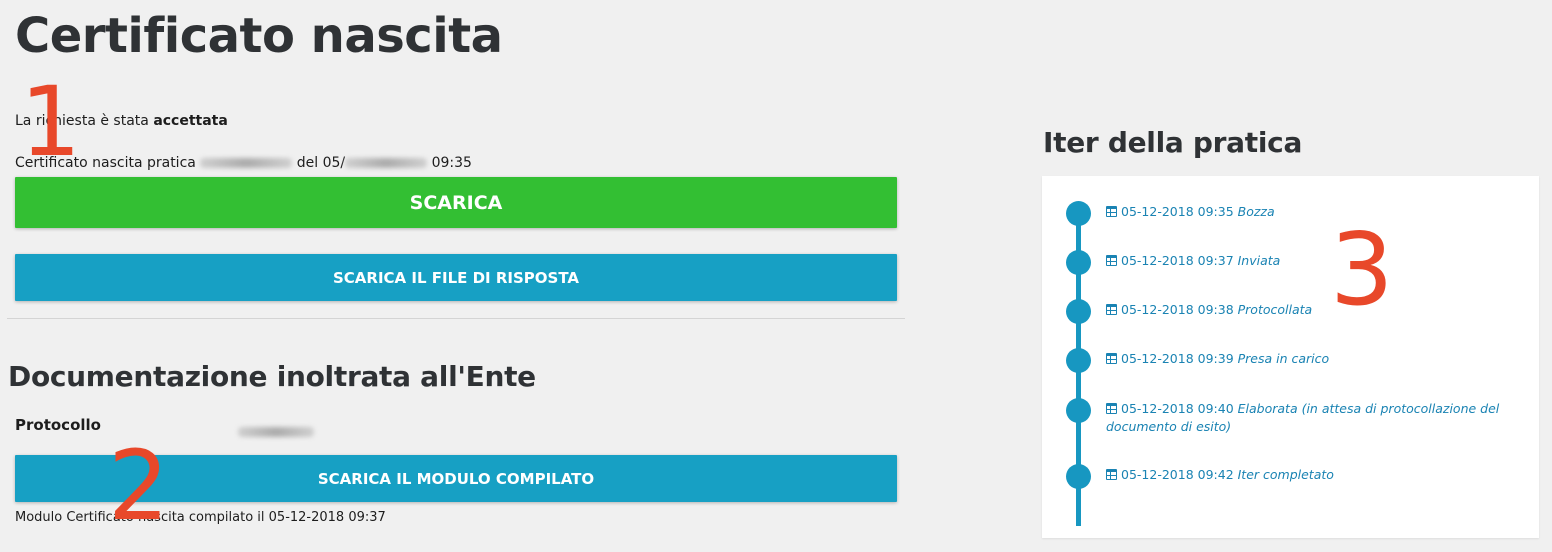 Image resolution: width=1552 pixels, height=552 pixels. What do you see at coordinates (319, 163) in the screenshot?
I see `practice-middle: del 05/` at bounding box center [319, 163].